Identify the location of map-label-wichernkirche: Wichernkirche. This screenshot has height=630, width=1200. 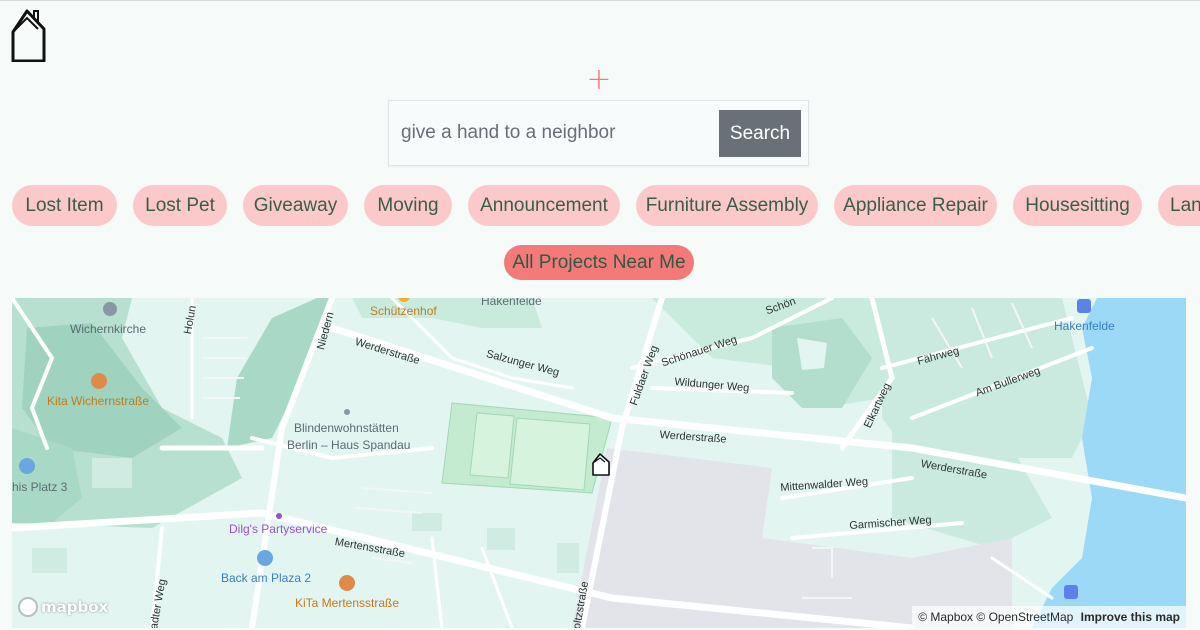
(108, 329).